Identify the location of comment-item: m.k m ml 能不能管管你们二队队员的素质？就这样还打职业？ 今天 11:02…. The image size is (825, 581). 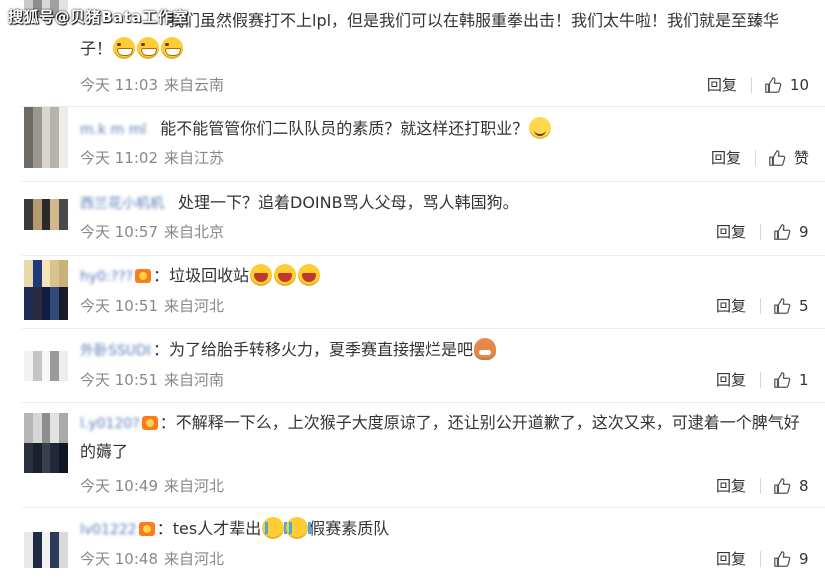
(412, 144).